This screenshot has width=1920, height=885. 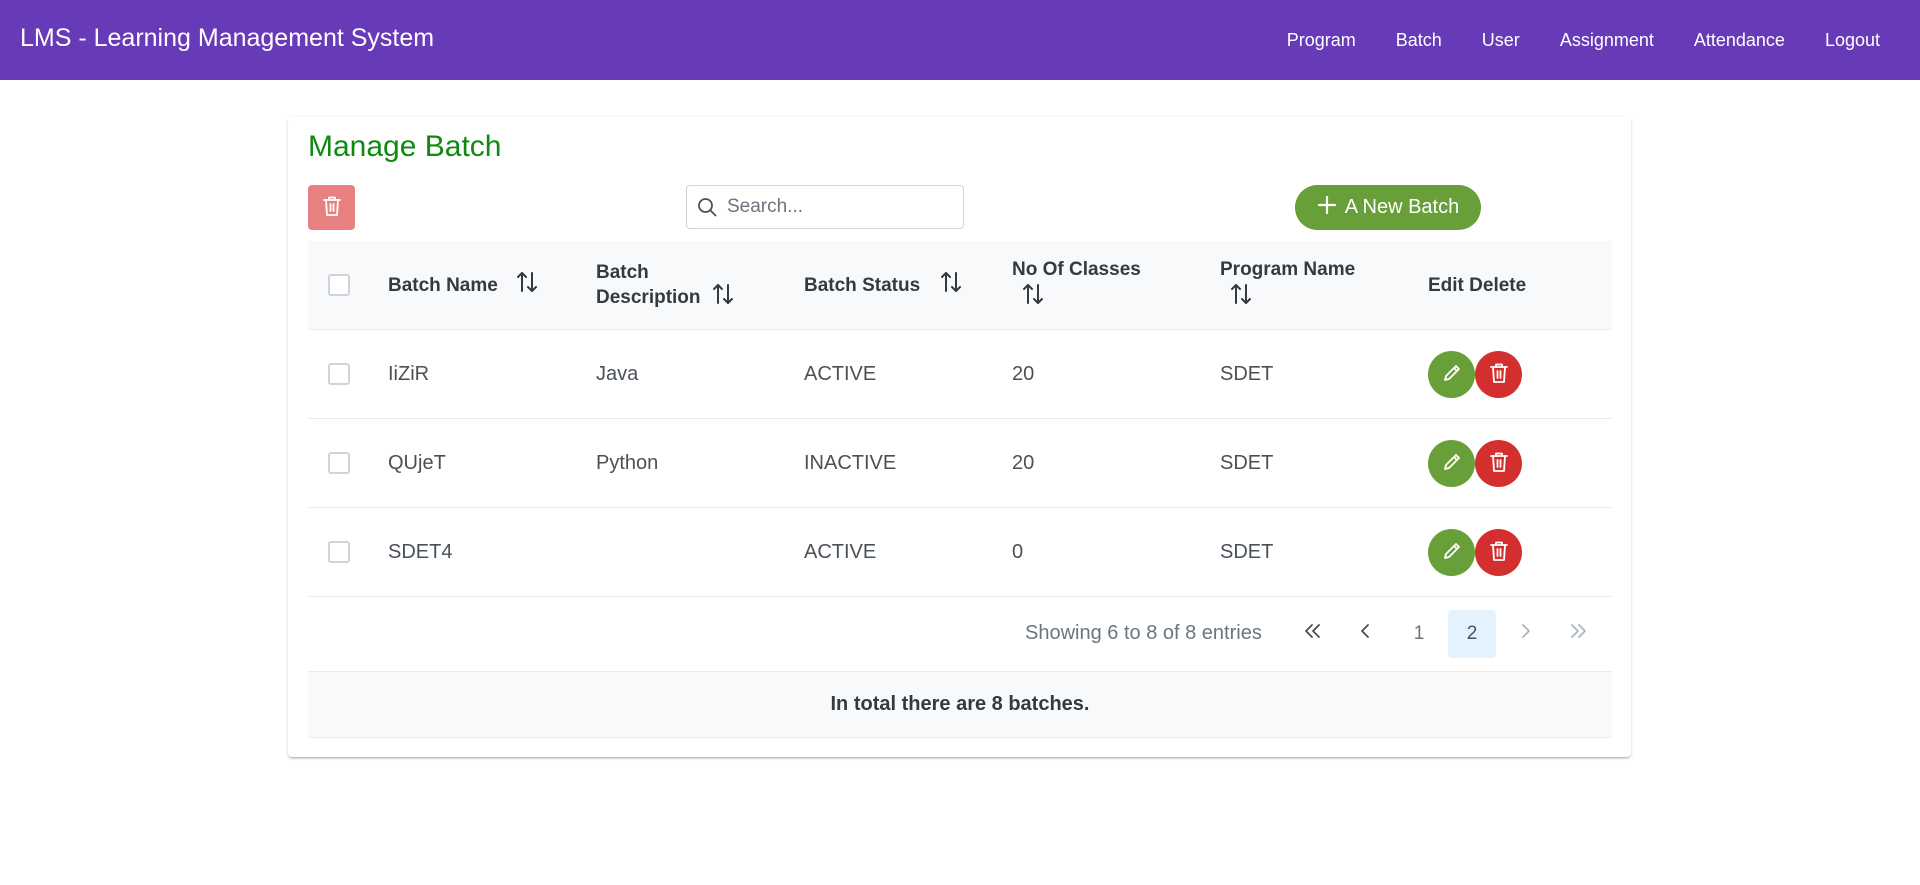 I want to click on chevron-left-icon, so click(x=1366, y=634).